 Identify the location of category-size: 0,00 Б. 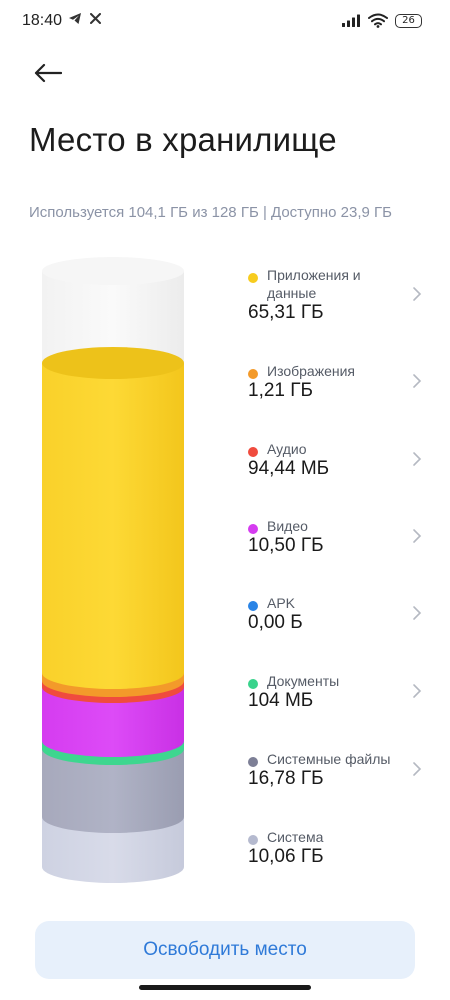
(275, 622).